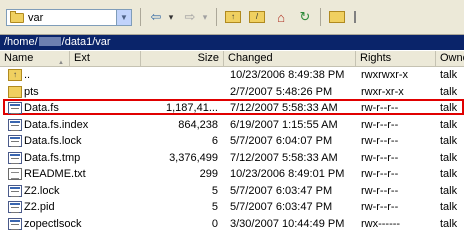 This screenshot has height=242, width=464. I want to click on file-size: 864,238, so click(198, 124).